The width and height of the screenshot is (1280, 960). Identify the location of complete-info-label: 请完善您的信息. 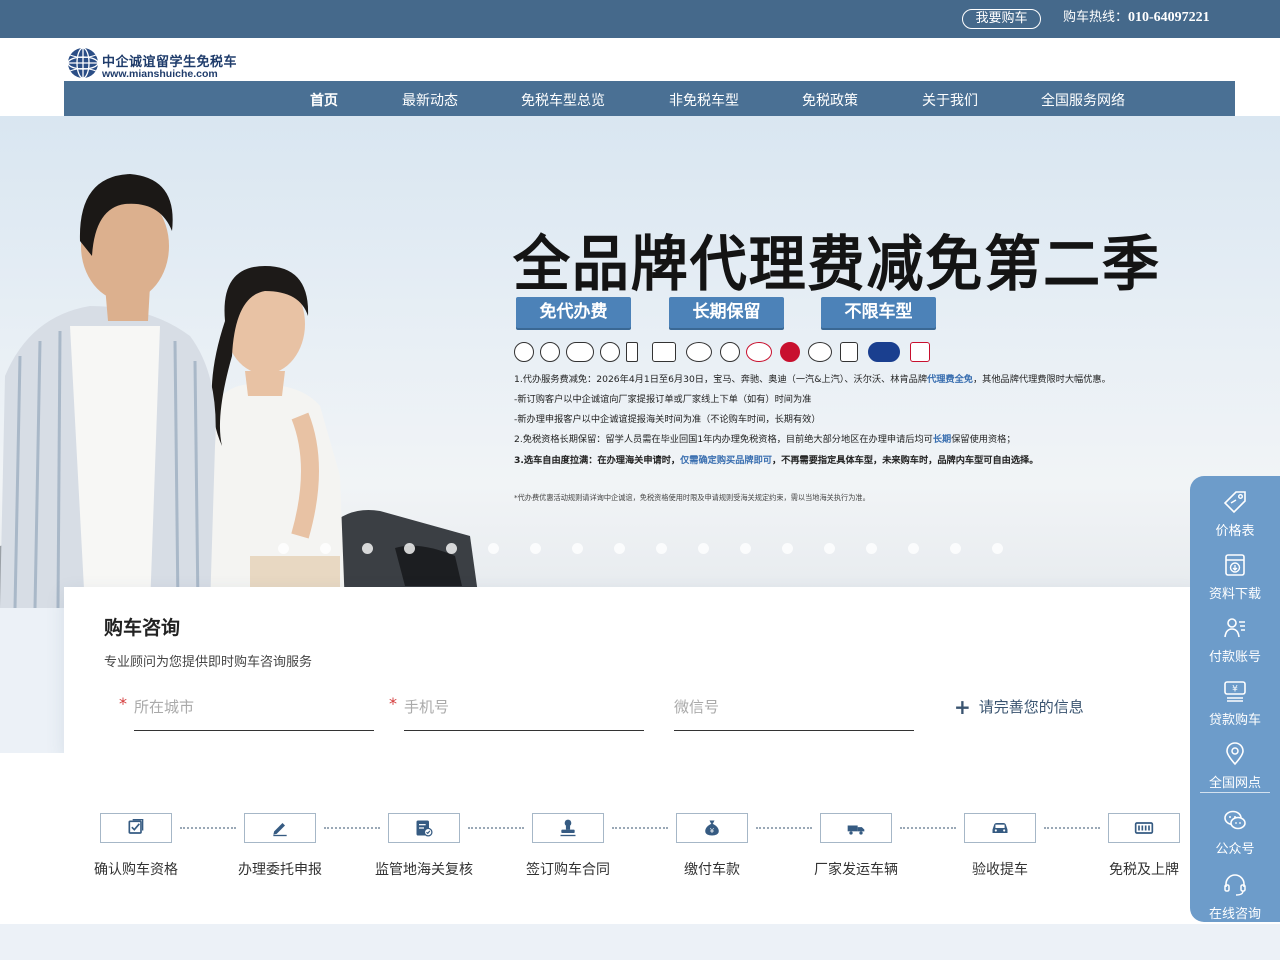
(1031, 707).